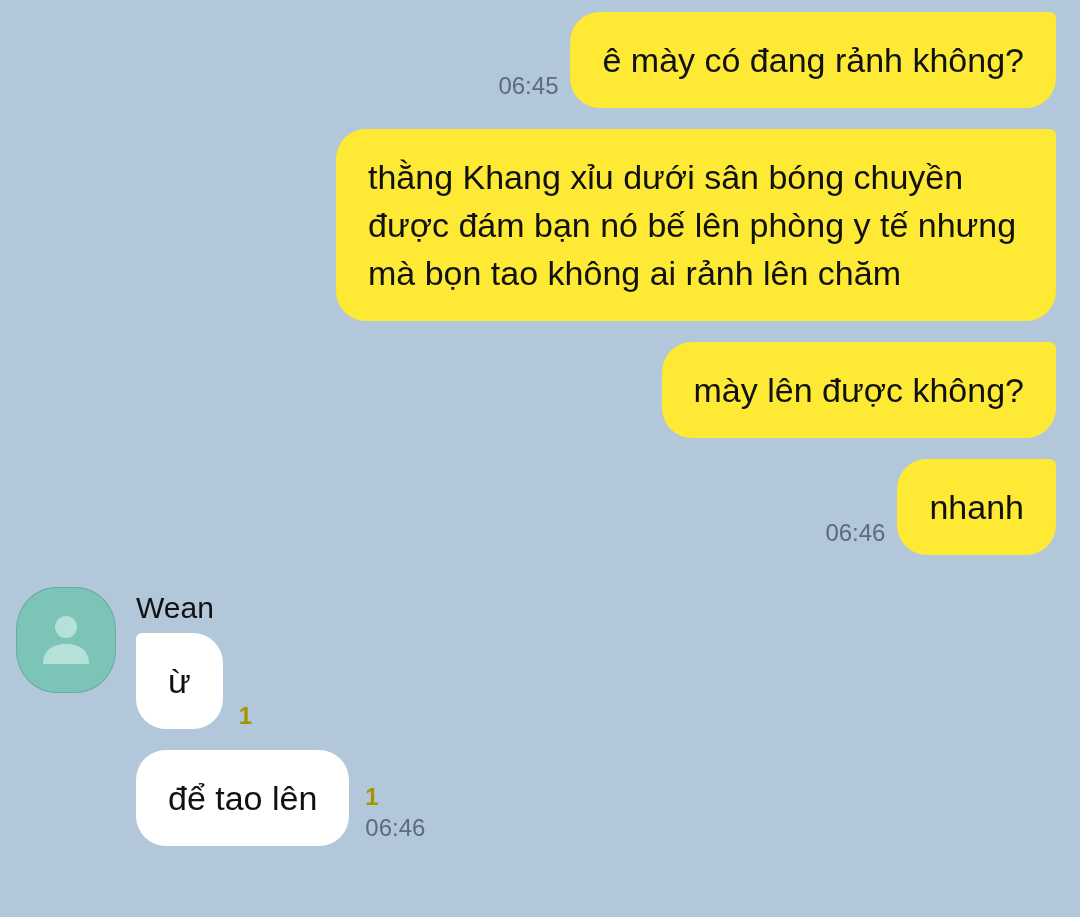 This screenshot has width=1080, height=917. What do you see at coordinates (813, 60) in the screenshot?
I see `sent-message-bubble: ê mày có đang rảnh không?` at bounding box center [813, 60].